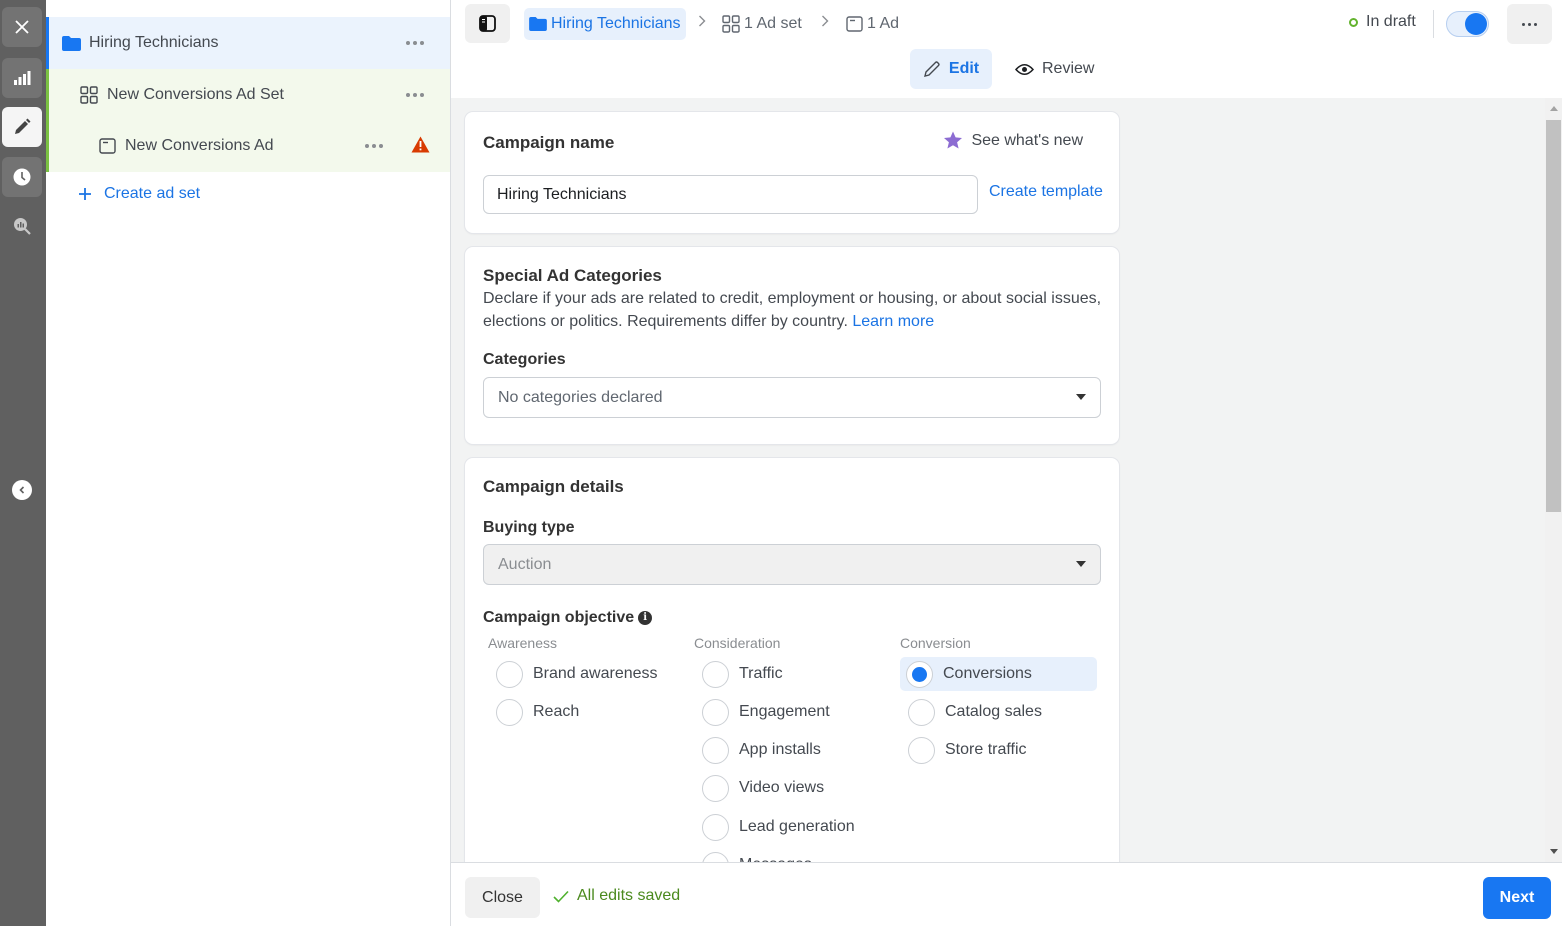  What do you see at coordinates (1353, 22) in the screenshot?
I see `status-dot-icon` at bounding box center [1353, 22].